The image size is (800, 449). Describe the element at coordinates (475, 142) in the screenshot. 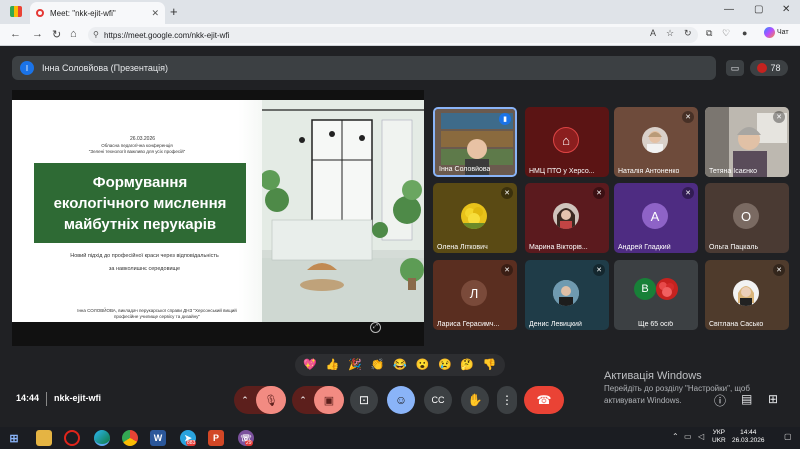

I see `participant-tile: ▮ Інна Соловйова` at that location.